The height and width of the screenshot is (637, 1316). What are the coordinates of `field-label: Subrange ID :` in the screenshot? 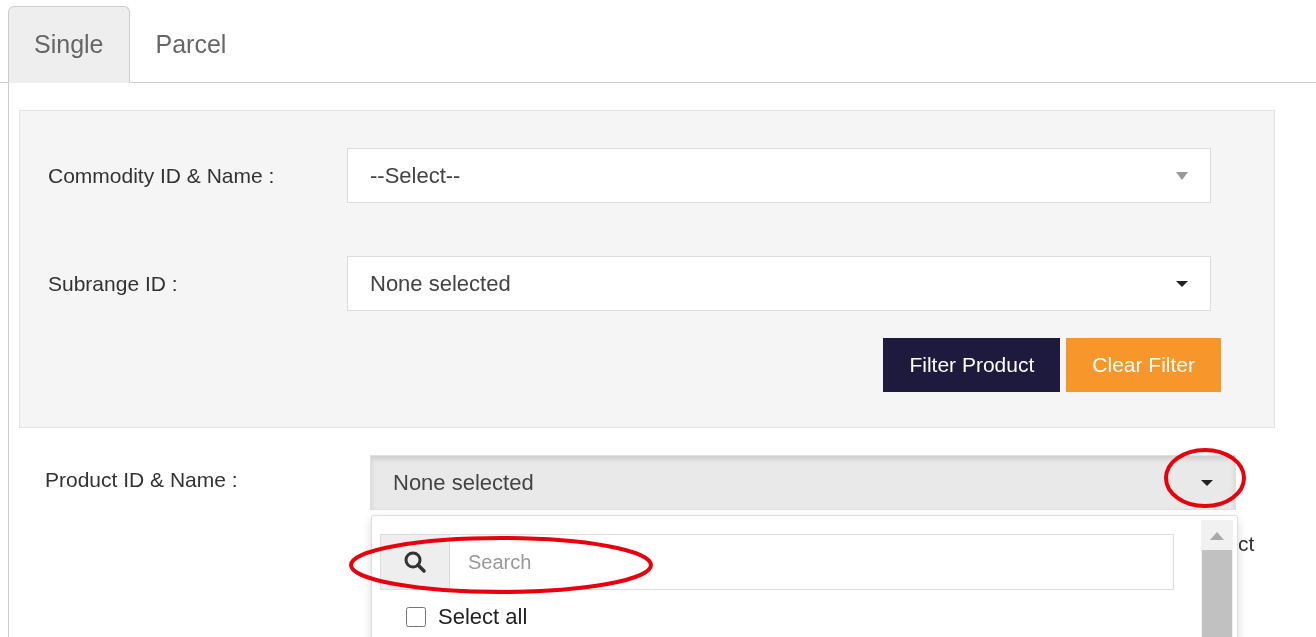 It's located at (113, 283).